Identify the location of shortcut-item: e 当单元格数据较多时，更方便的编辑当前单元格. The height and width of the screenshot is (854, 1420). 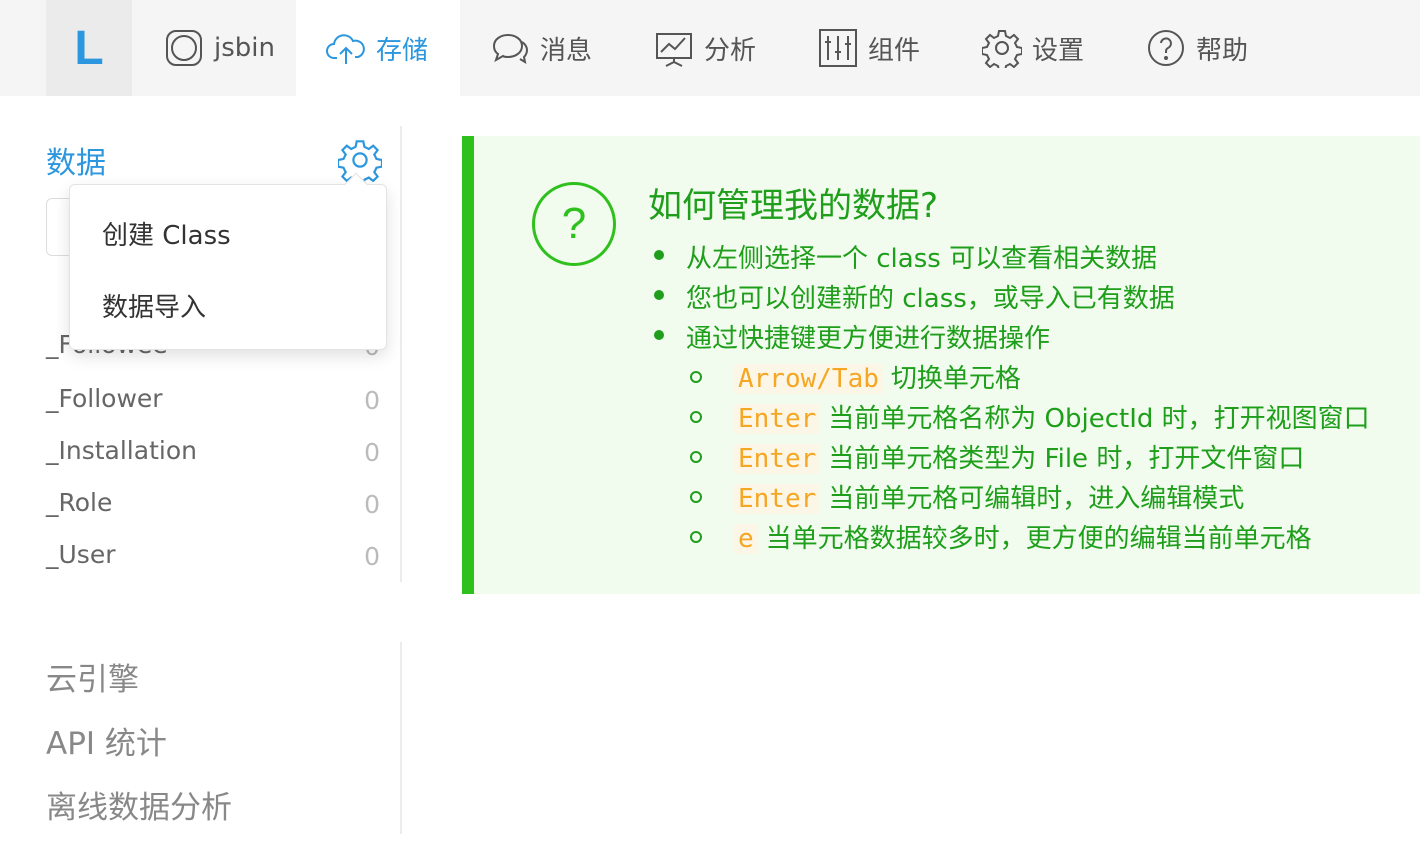
(1001, 536).